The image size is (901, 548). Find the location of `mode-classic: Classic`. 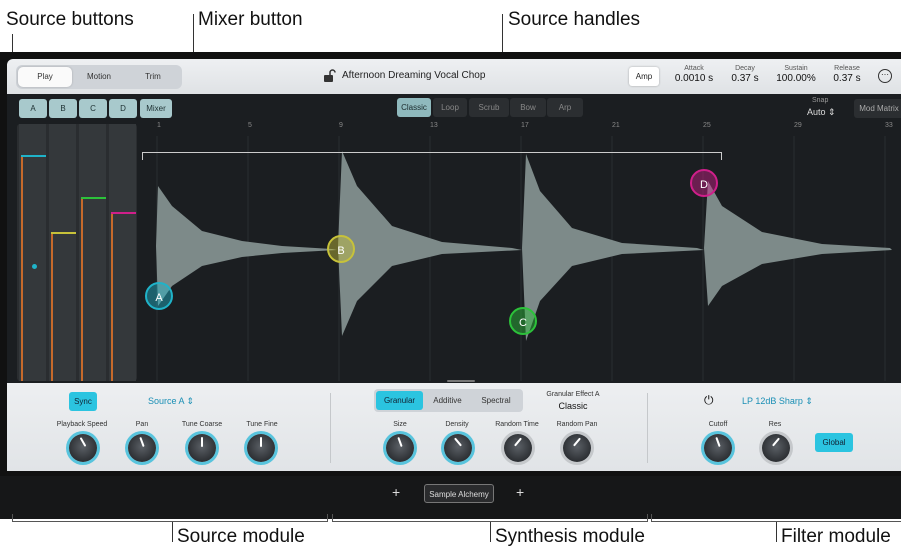

mode-classic: Classic is located at coordinates (414, 107).